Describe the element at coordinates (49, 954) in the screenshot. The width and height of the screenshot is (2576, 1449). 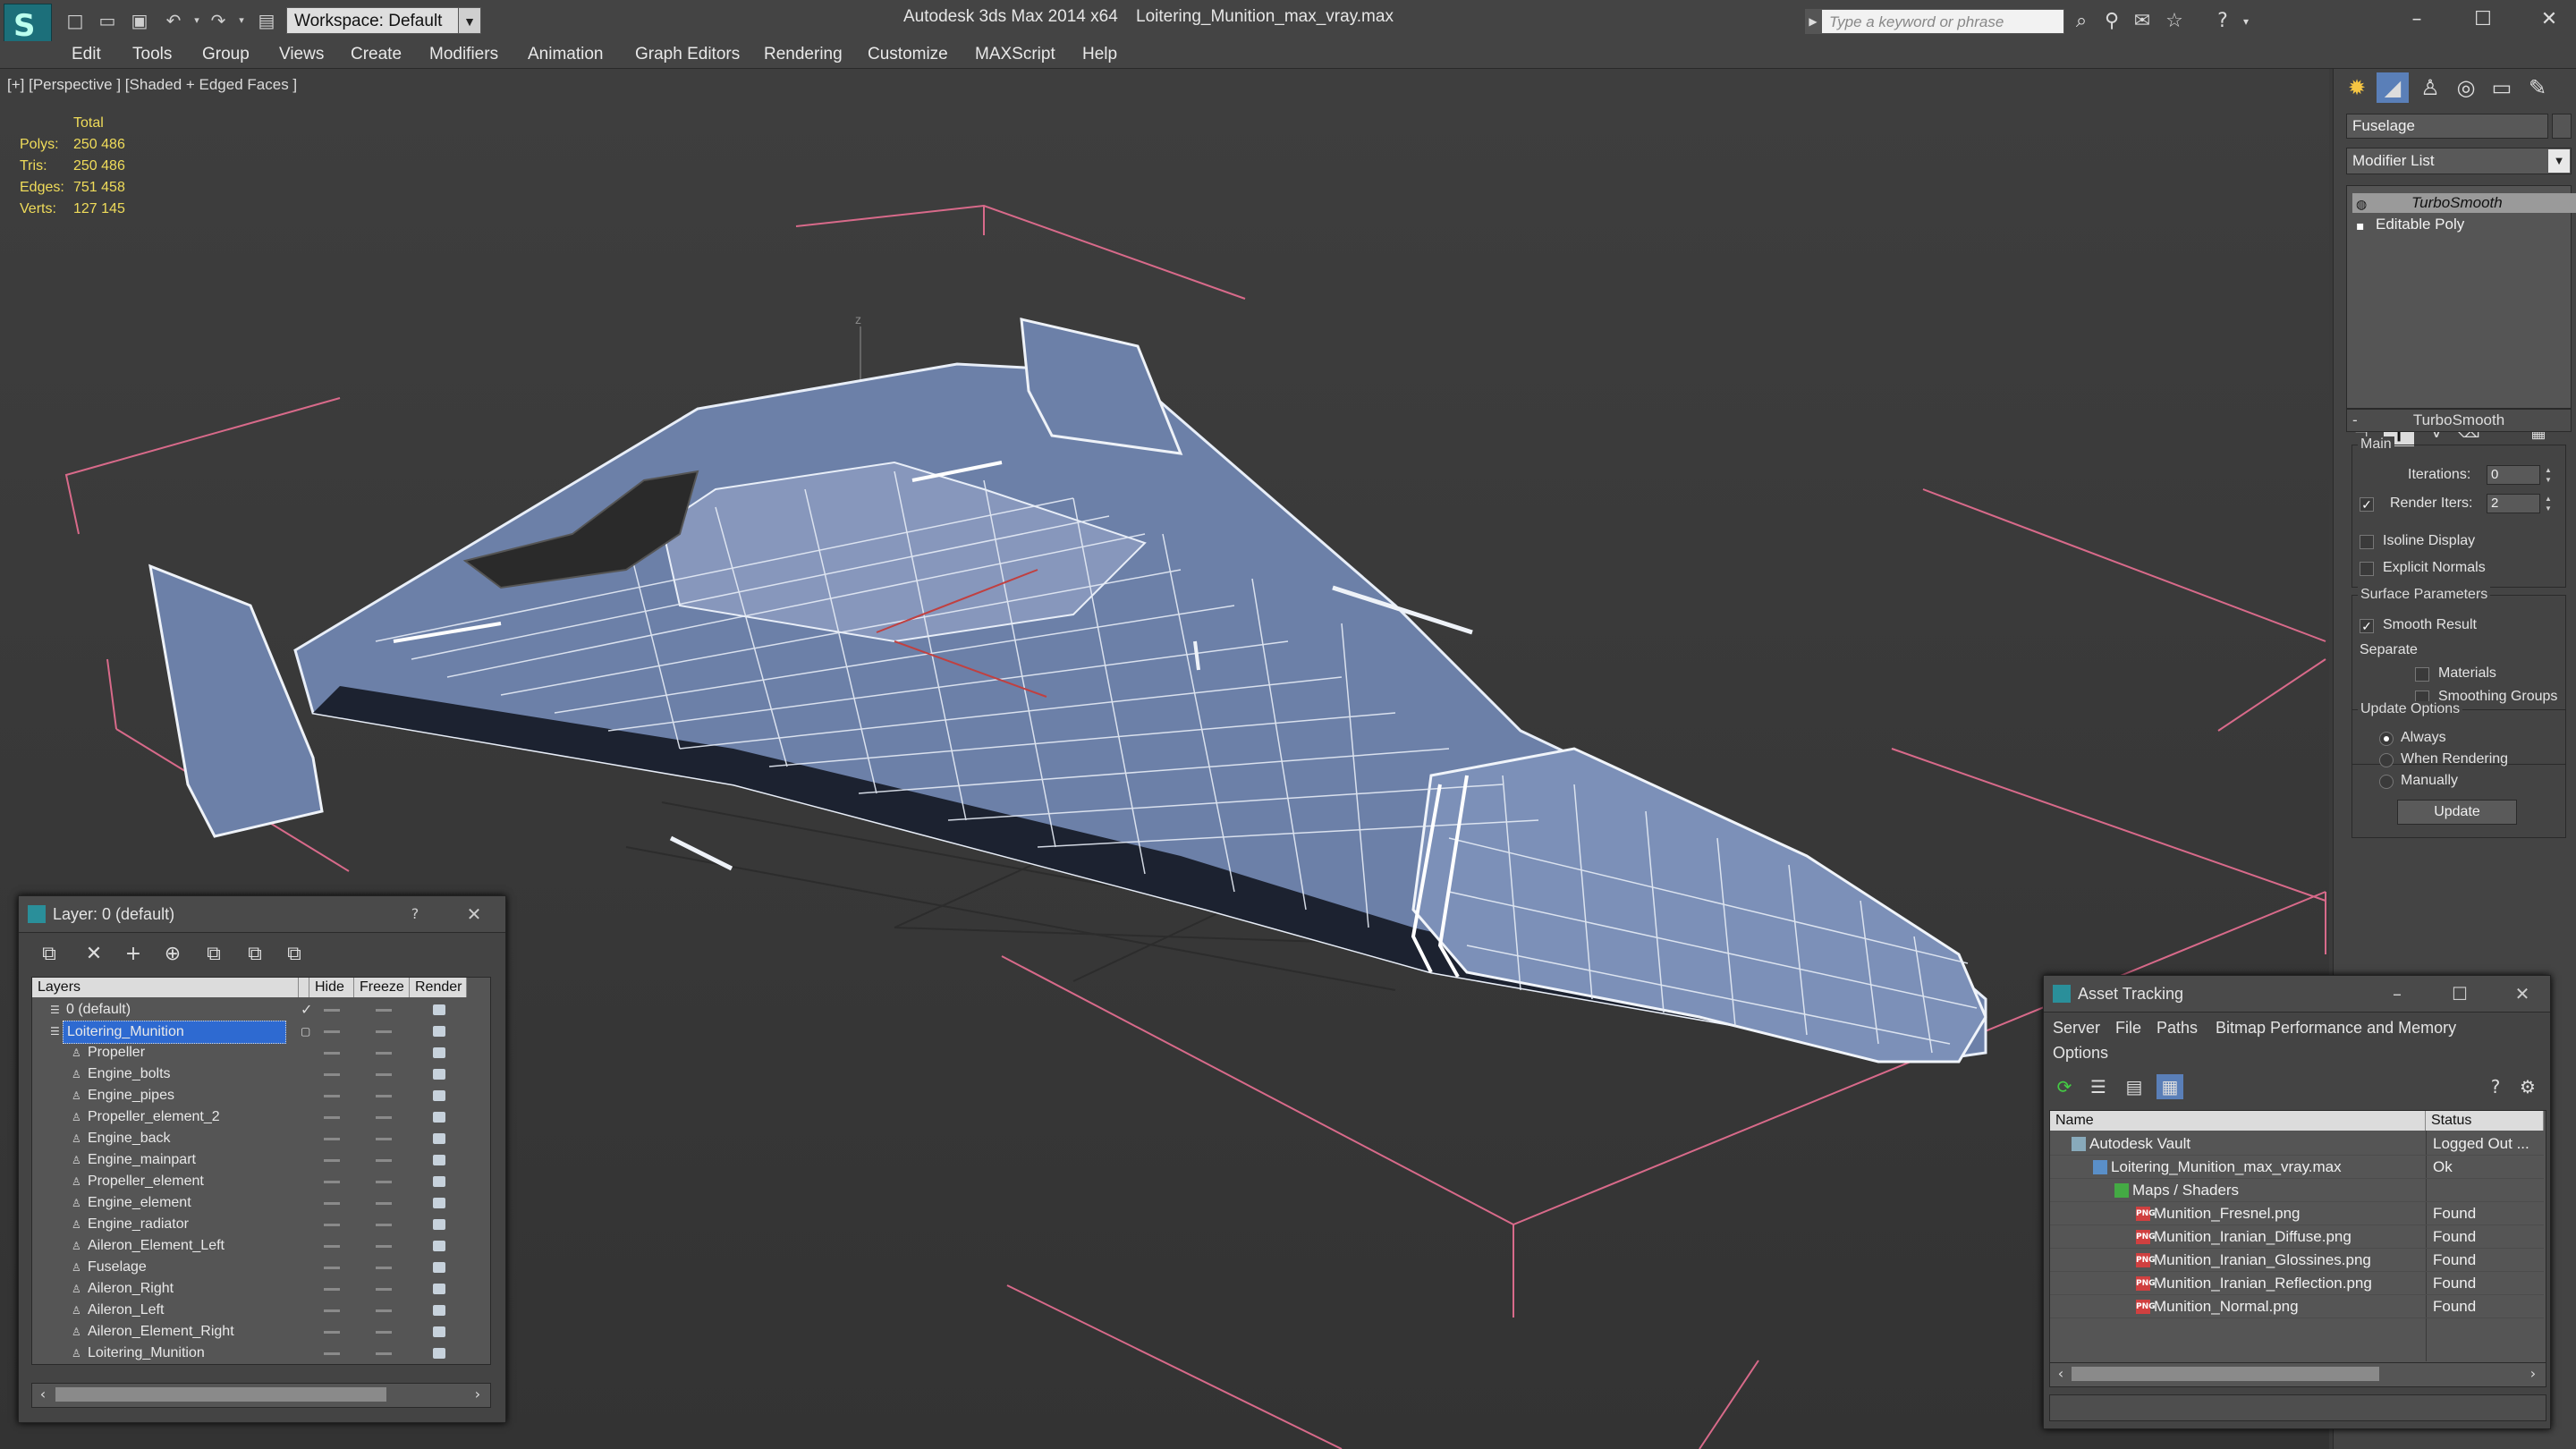
I see `create-layer-icon: ⧉` at that location.